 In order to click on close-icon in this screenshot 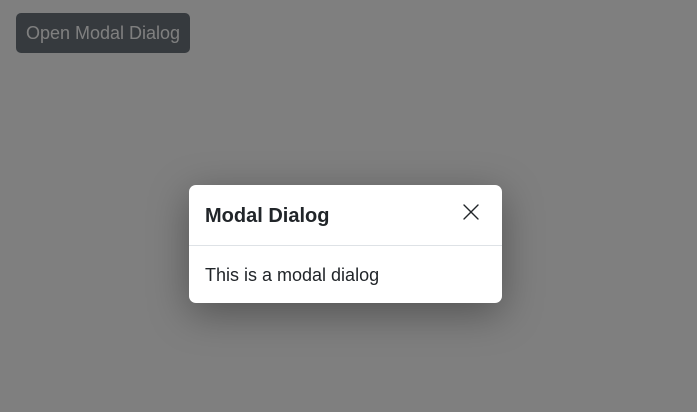, I will do `click(471, 212)`.